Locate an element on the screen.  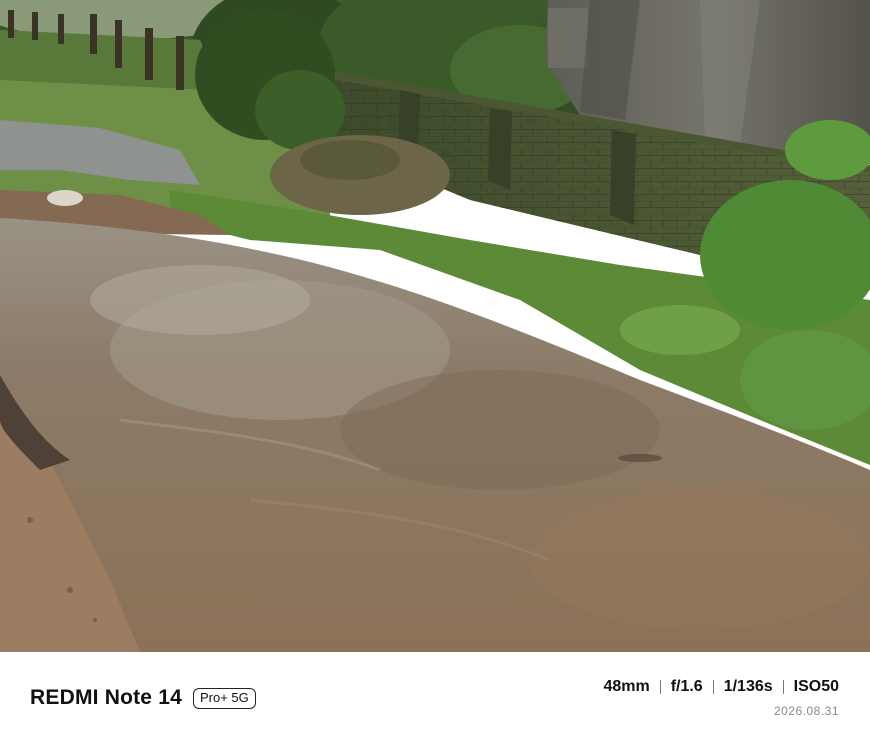
device-model: REDMI Note 14 is located at coordinates (106, 697).